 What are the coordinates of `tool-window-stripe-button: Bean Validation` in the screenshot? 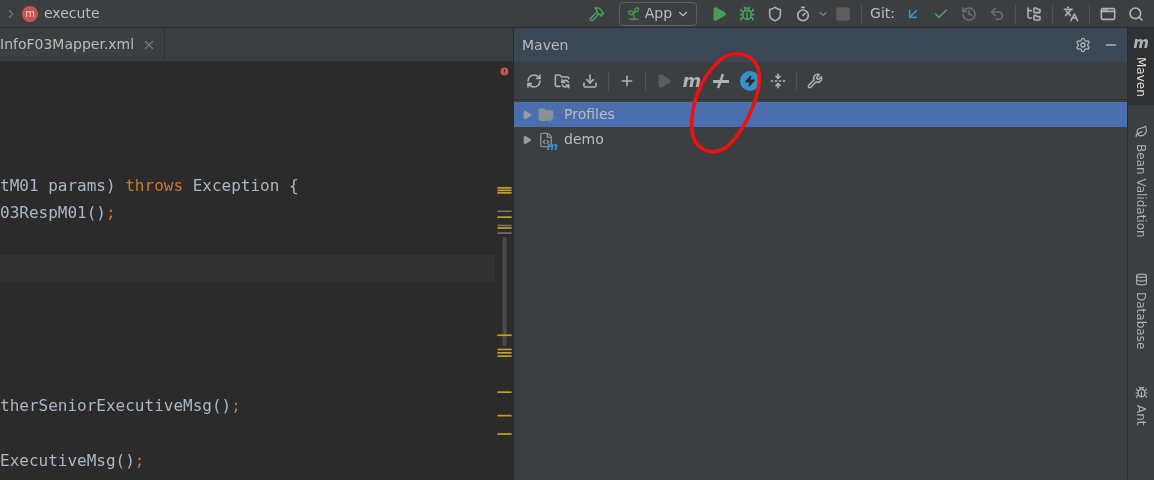 It's located at (1141, 181).